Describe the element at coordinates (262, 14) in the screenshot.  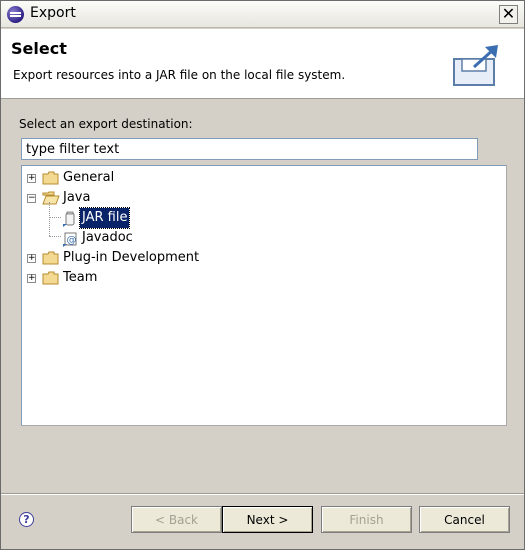
I see `title-bar: Export ✕` at that location.